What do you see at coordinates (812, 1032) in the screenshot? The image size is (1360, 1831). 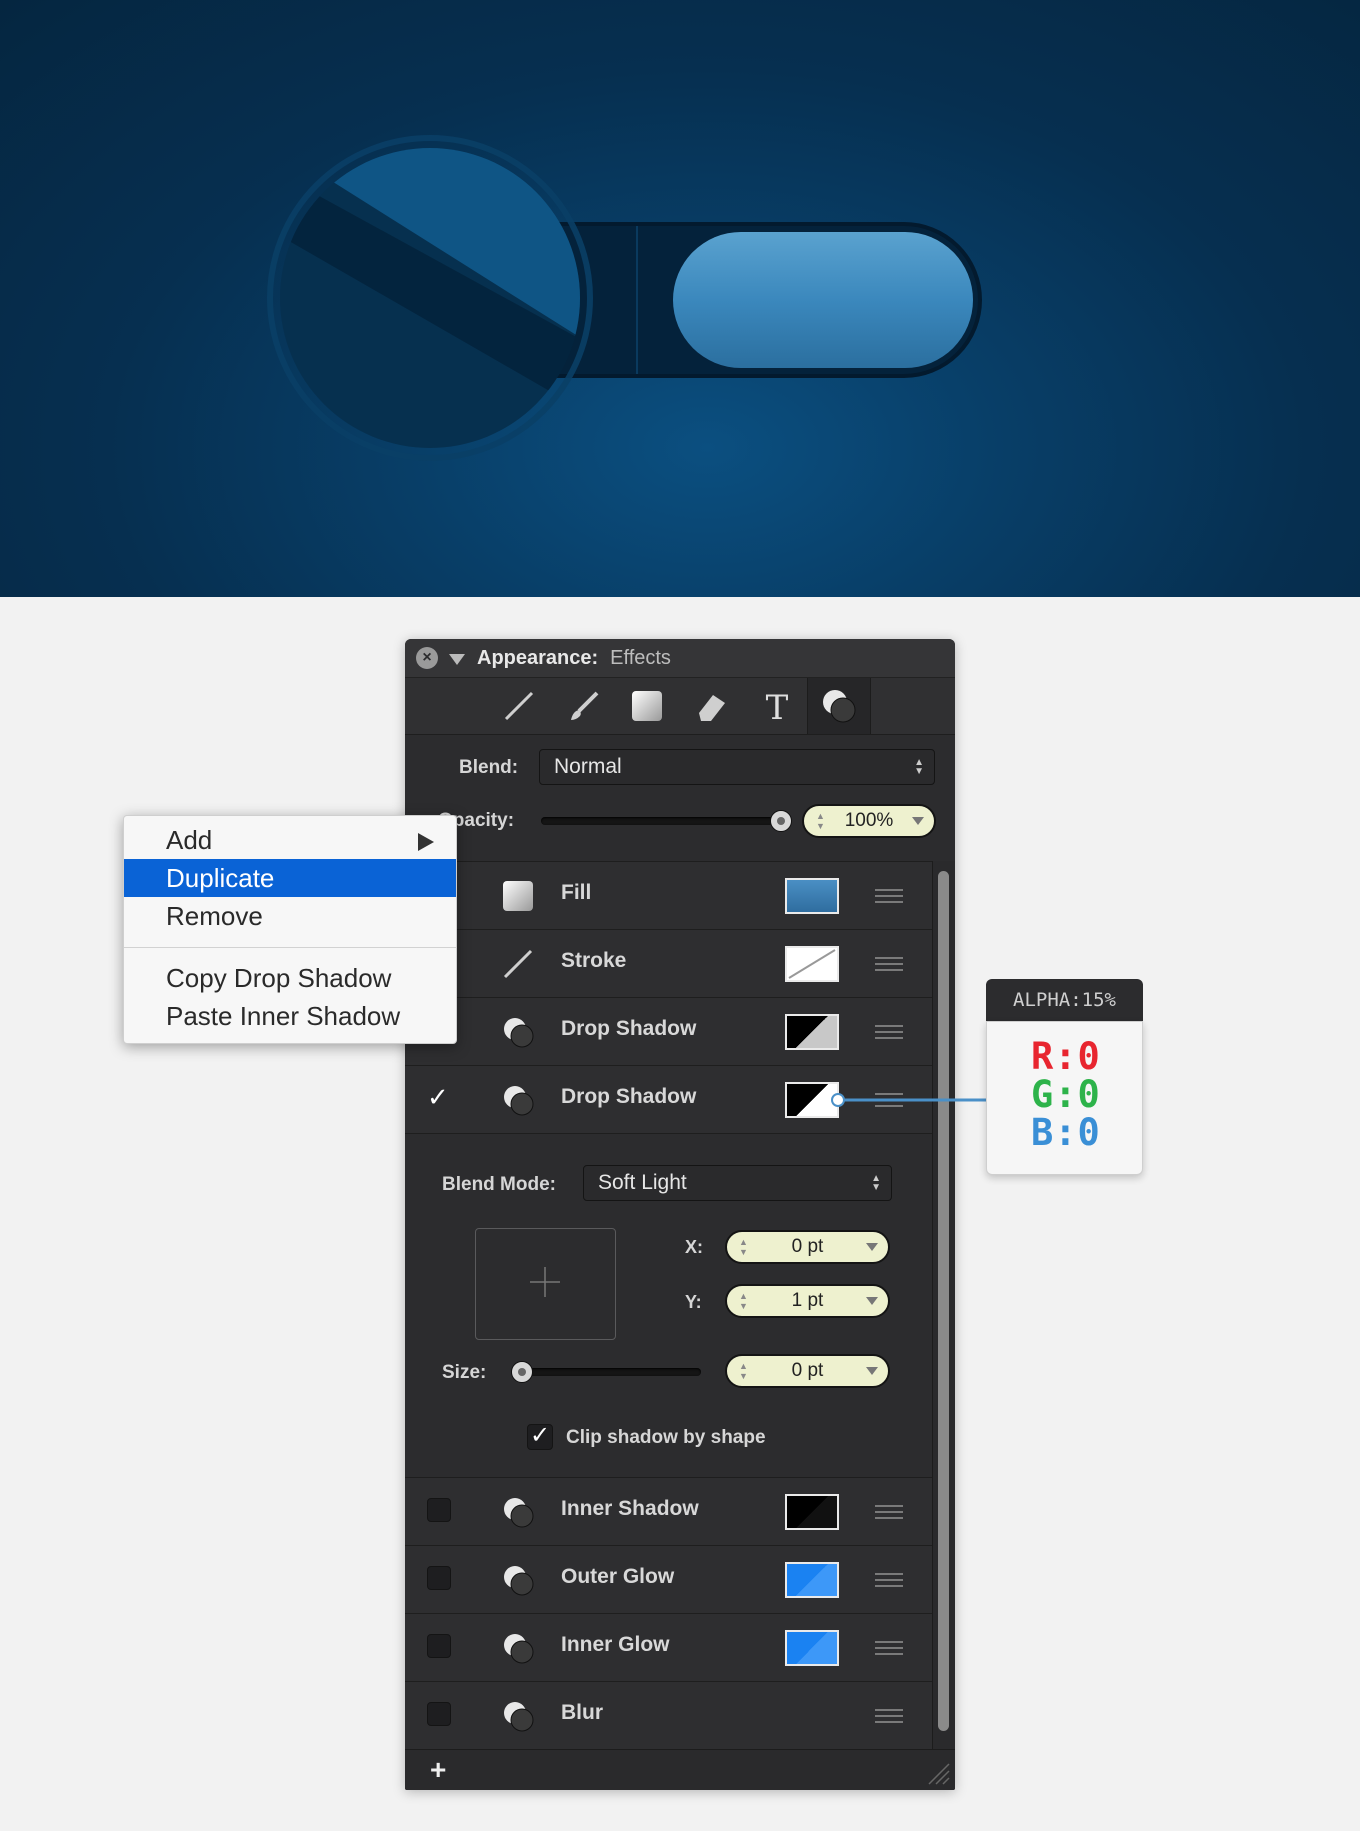 I see `shadow-color-swatch` at bounding box center [812, 1032].